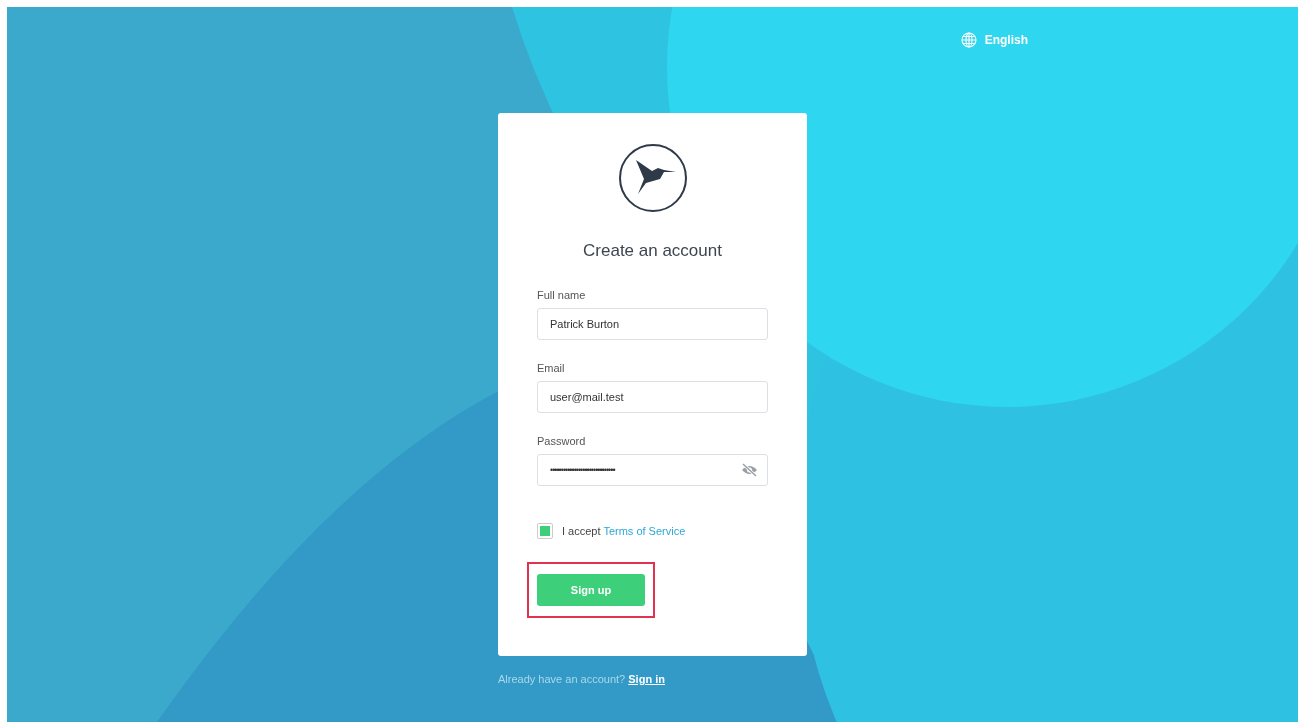  I want to click on eye-slash-icon, so click(749, 470).